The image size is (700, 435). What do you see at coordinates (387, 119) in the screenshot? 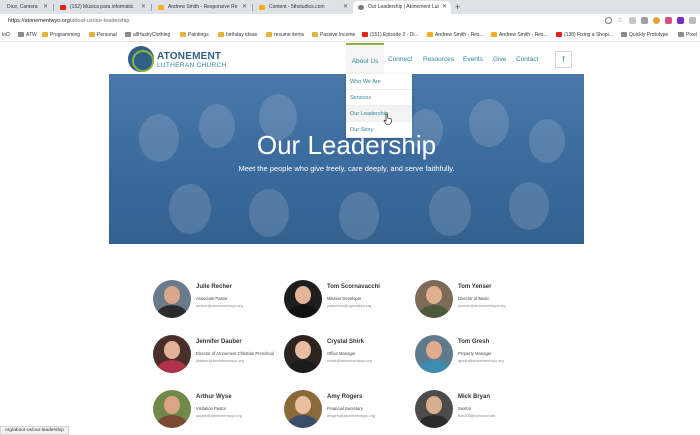
I see `hand-cursor-icon` at bounding box center [387, 119].